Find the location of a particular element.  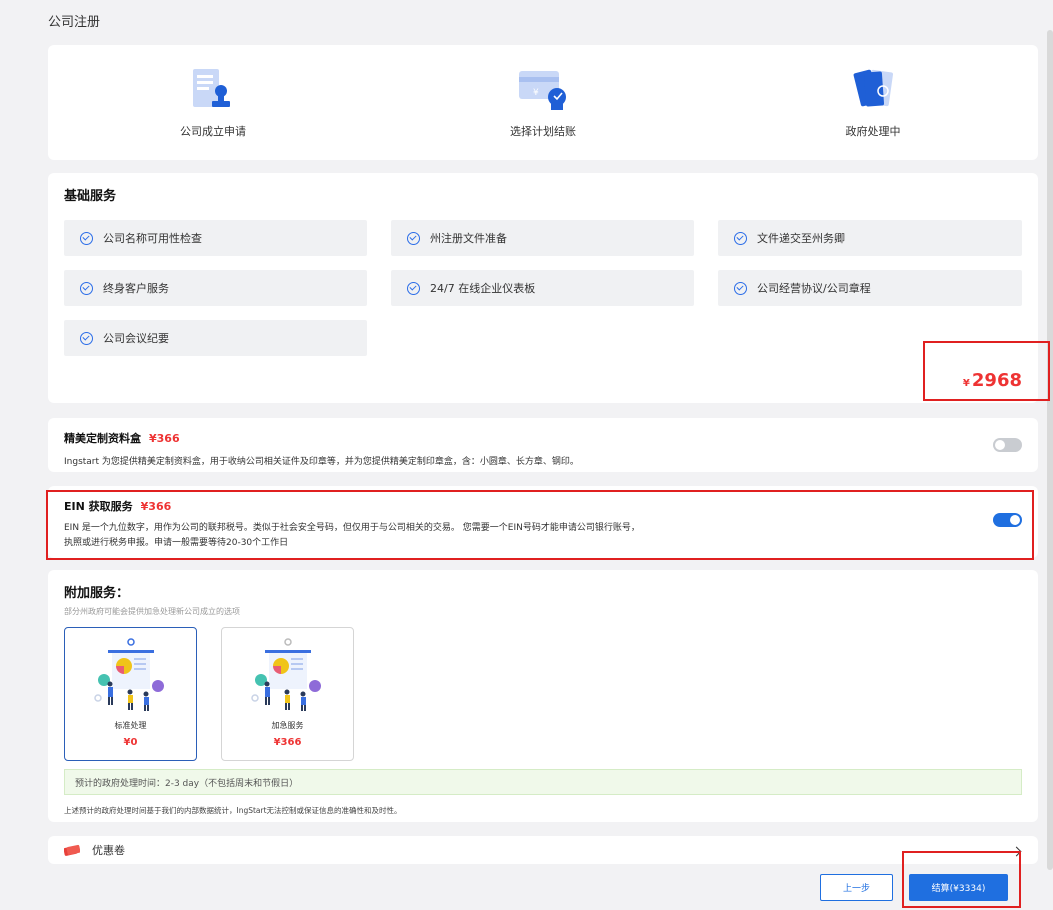

page-title: 公司注册 is located at coordinates (74, 22).